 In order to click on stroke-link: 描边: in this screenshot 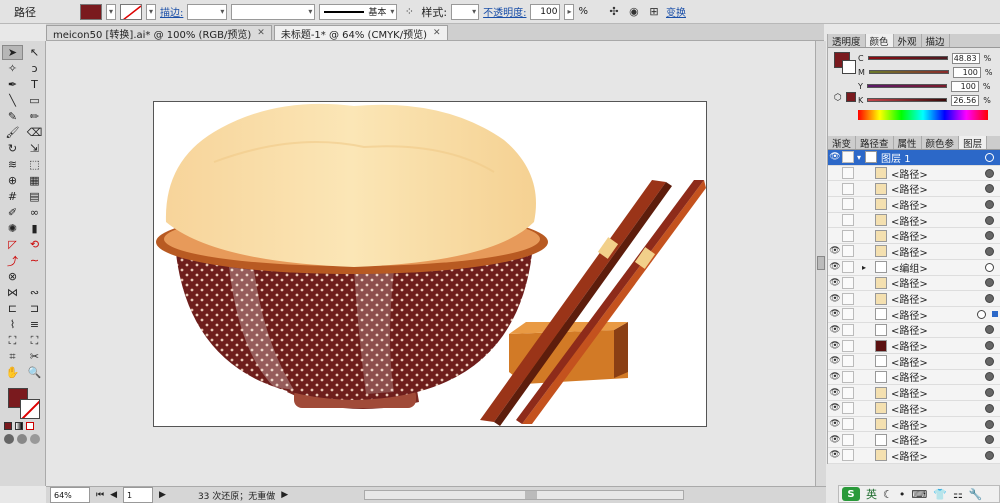, I will do `click(171, 11)`.